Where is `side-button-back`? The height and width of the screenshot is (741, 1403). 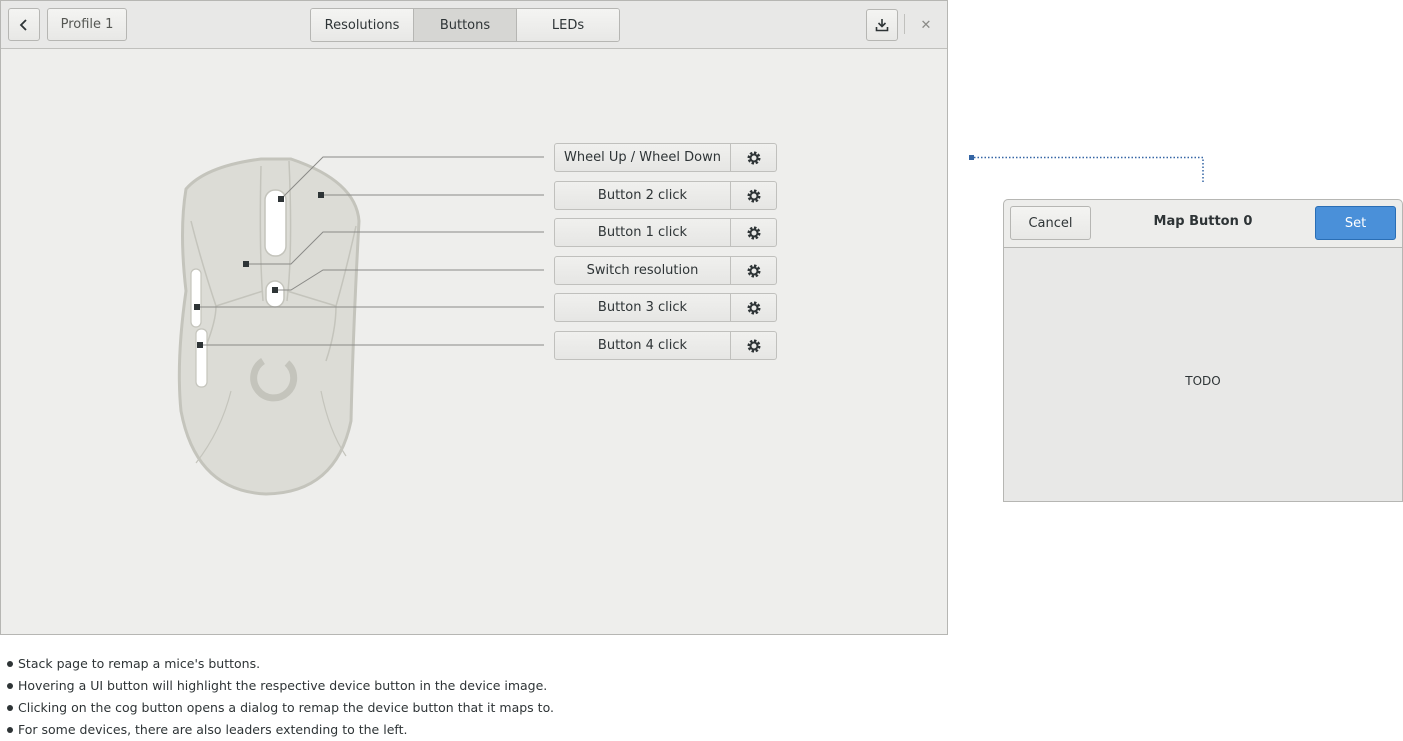 side-button-back is located at coordinates (196, 298).